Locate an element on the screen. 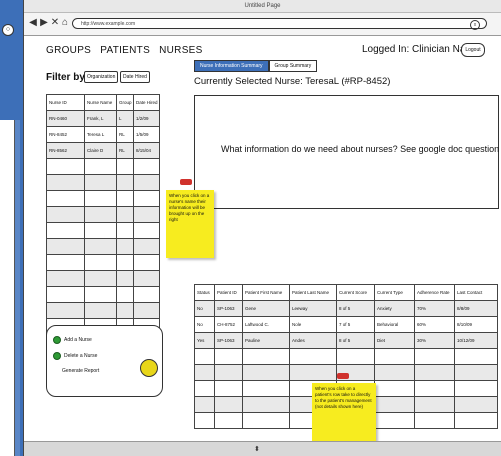  column-header: Patient Last Name is located at coordinates (313, 292).